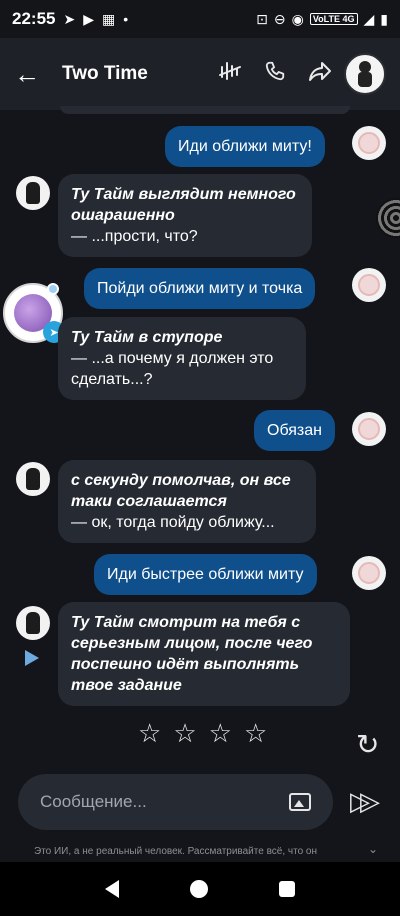  I want to click on share-icon, so click(320, 74).